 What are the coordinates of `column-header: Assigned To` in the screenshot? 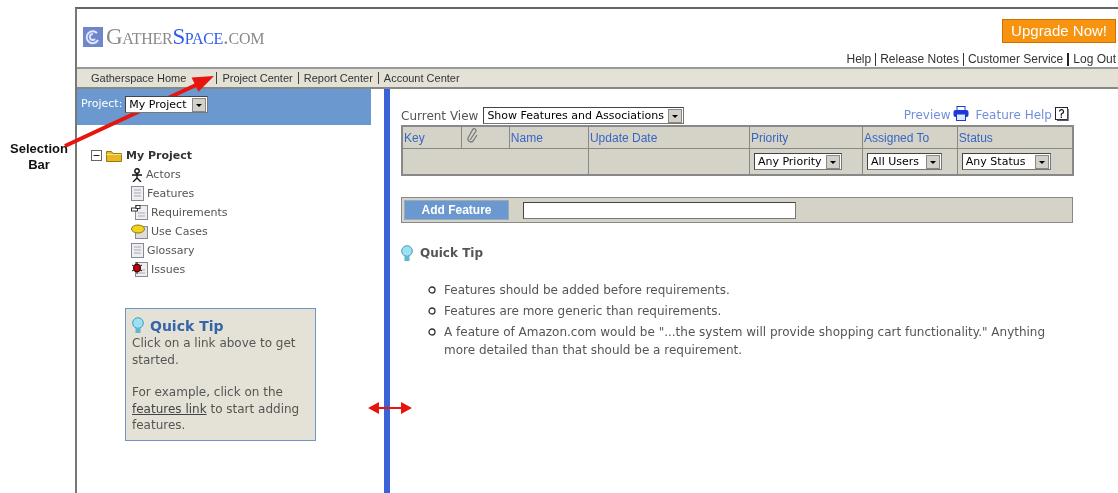 It's located at (910, 137).